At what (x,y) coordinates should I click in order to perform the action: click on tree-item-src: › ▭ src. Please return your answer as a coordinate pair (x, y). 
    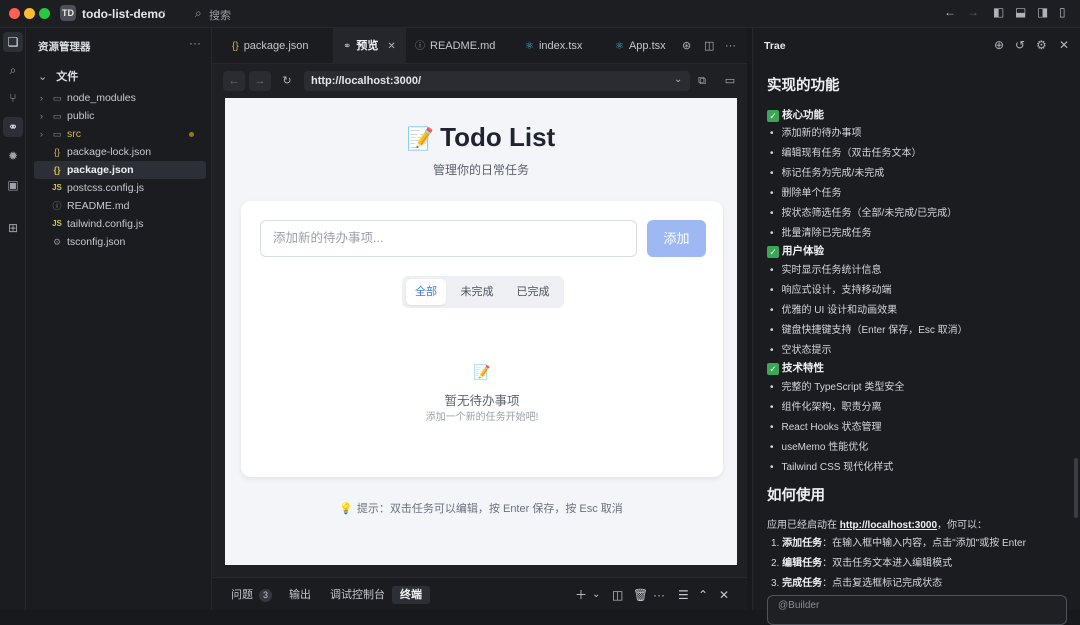
    Looking at the image, I should click on (120, 134).